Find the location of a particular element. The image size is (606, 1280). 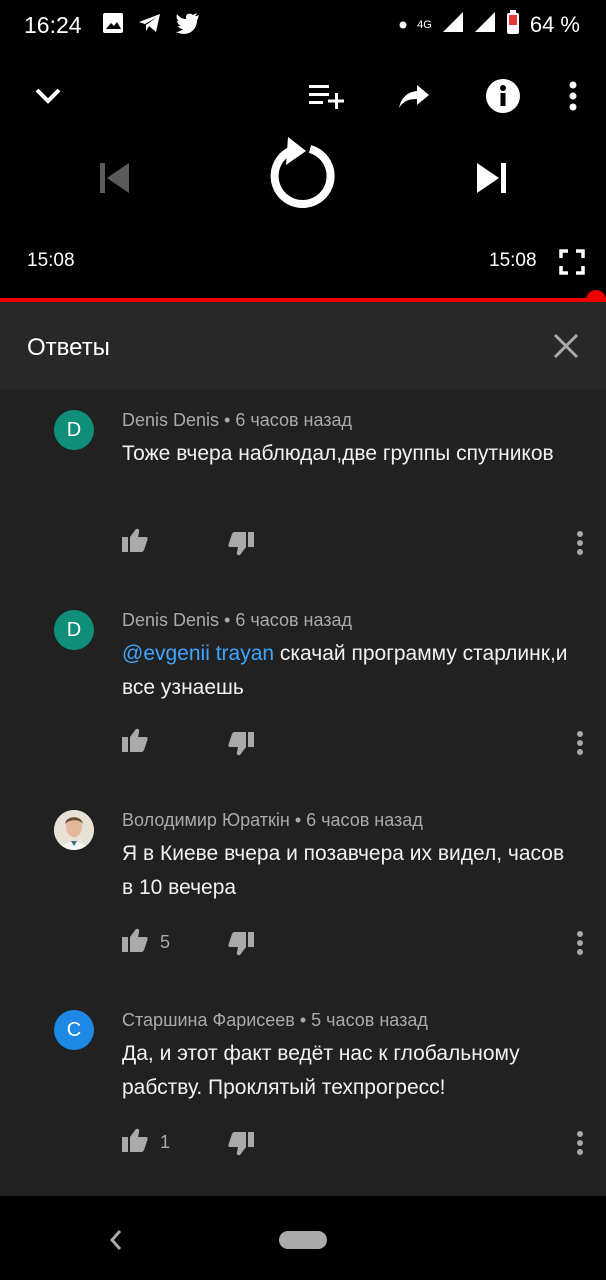

avatar: С is located at coordinates (74, 1030).